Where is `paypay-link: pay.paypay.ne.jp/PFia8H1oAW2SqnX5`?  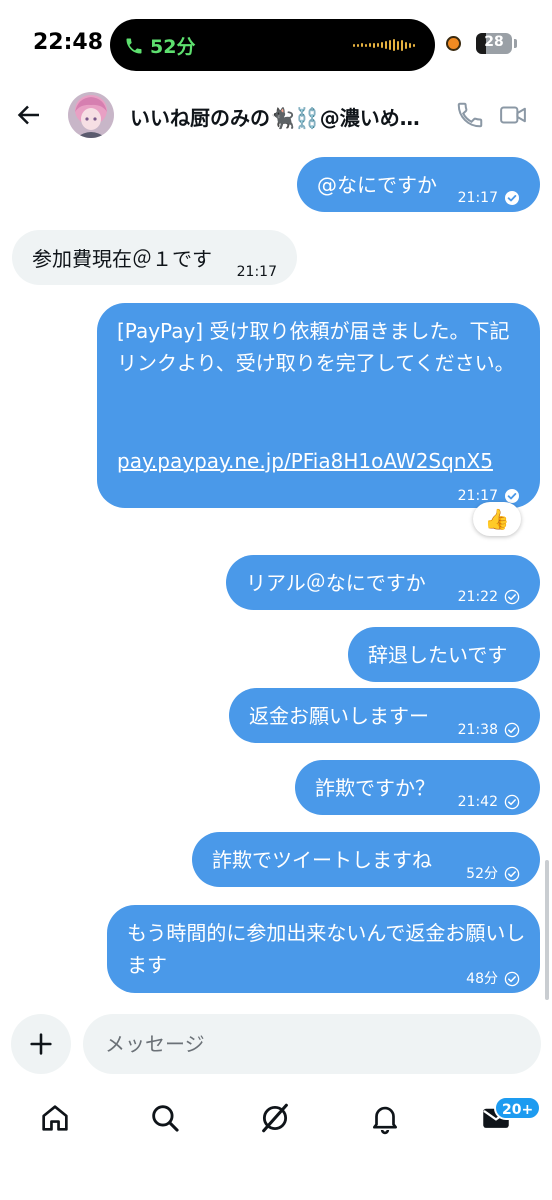
paypay-link: pay.paypay.ne.jp/PFia8H1oAW2SqnX5 is located at coordinates (305, 461).